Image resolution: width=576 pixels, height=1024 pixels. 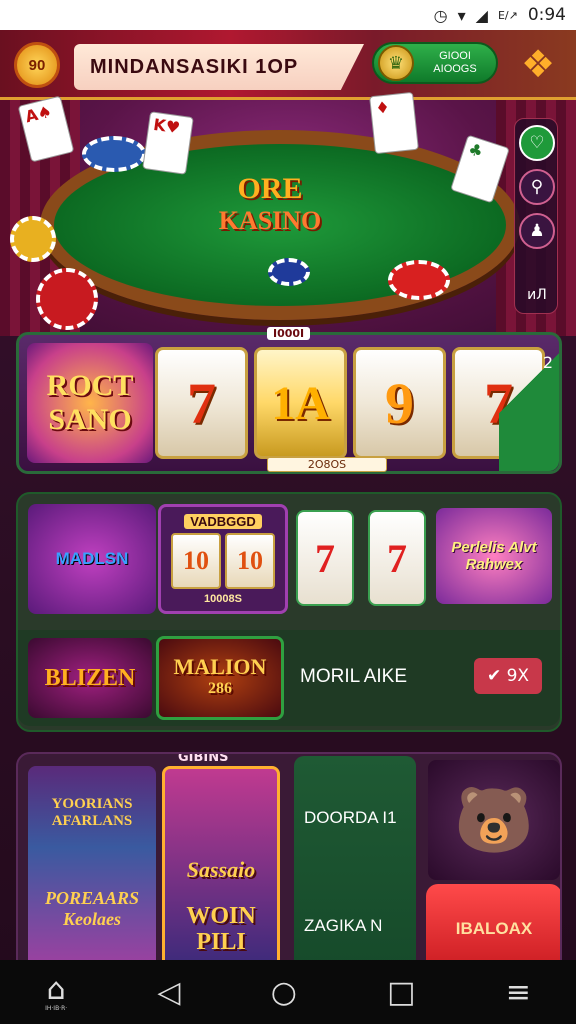 What do you see at coordinates (288, 15) in the screenshot?
I see `status-bar: ◷ ▾ ◢ E/↗ 0:94` at bounding box center [288, 15].